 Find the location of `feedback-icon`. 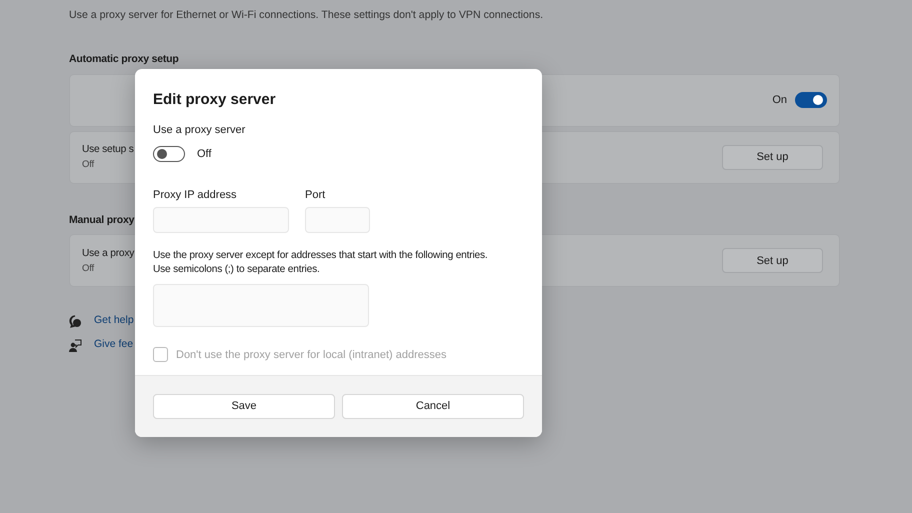

feedback-icon is located at coordinates (75, 345).